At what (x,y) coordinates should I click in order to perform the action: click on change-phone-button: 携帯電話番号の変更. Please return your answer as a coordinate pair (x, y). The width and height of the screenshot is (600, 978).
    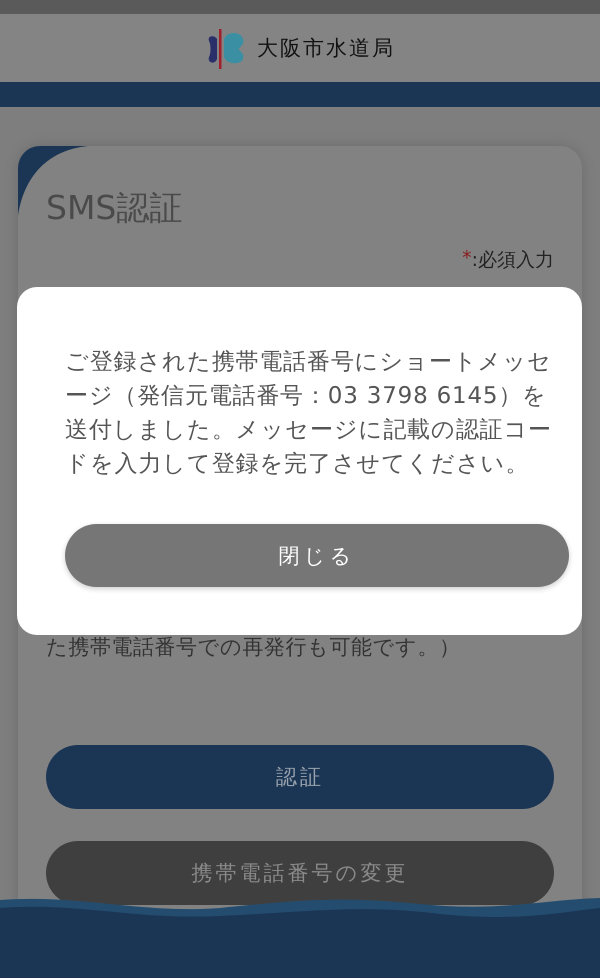
    Looking at the image, I should click on (300, 872).